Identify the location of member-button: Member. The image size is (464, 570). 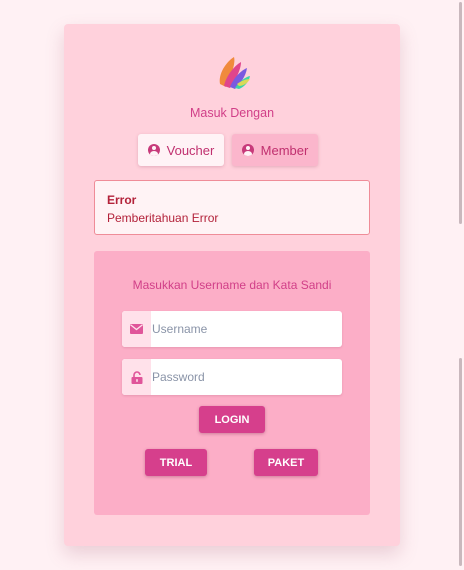
(275, 150).